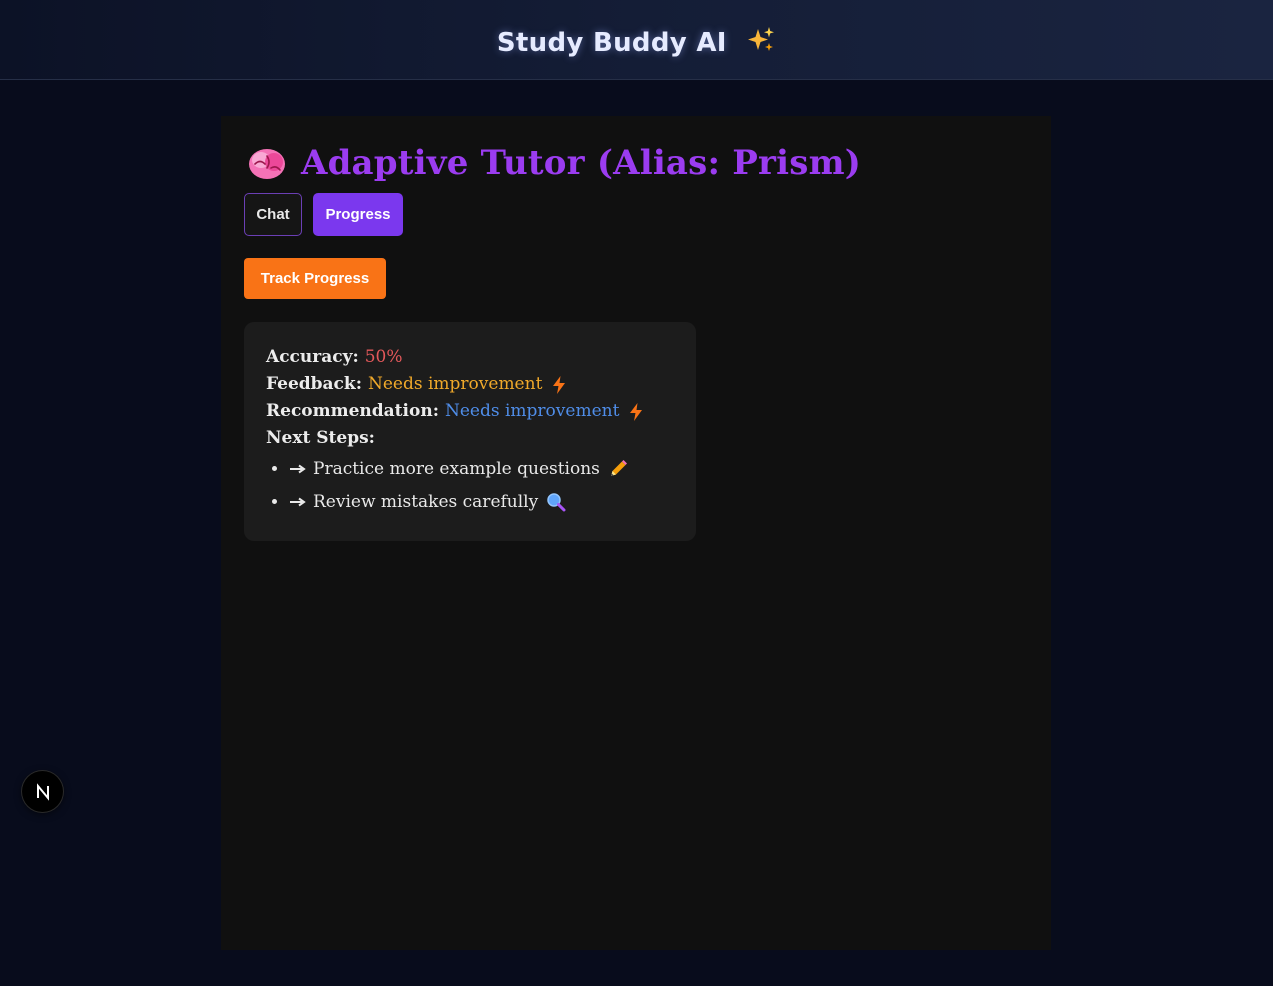 This screenshot has height=986, width=1273. What do you see at coordinates (312, 357) in the screenshot?
I see `accuracy-label: Accuracy:` at bounding box center [312, 357].